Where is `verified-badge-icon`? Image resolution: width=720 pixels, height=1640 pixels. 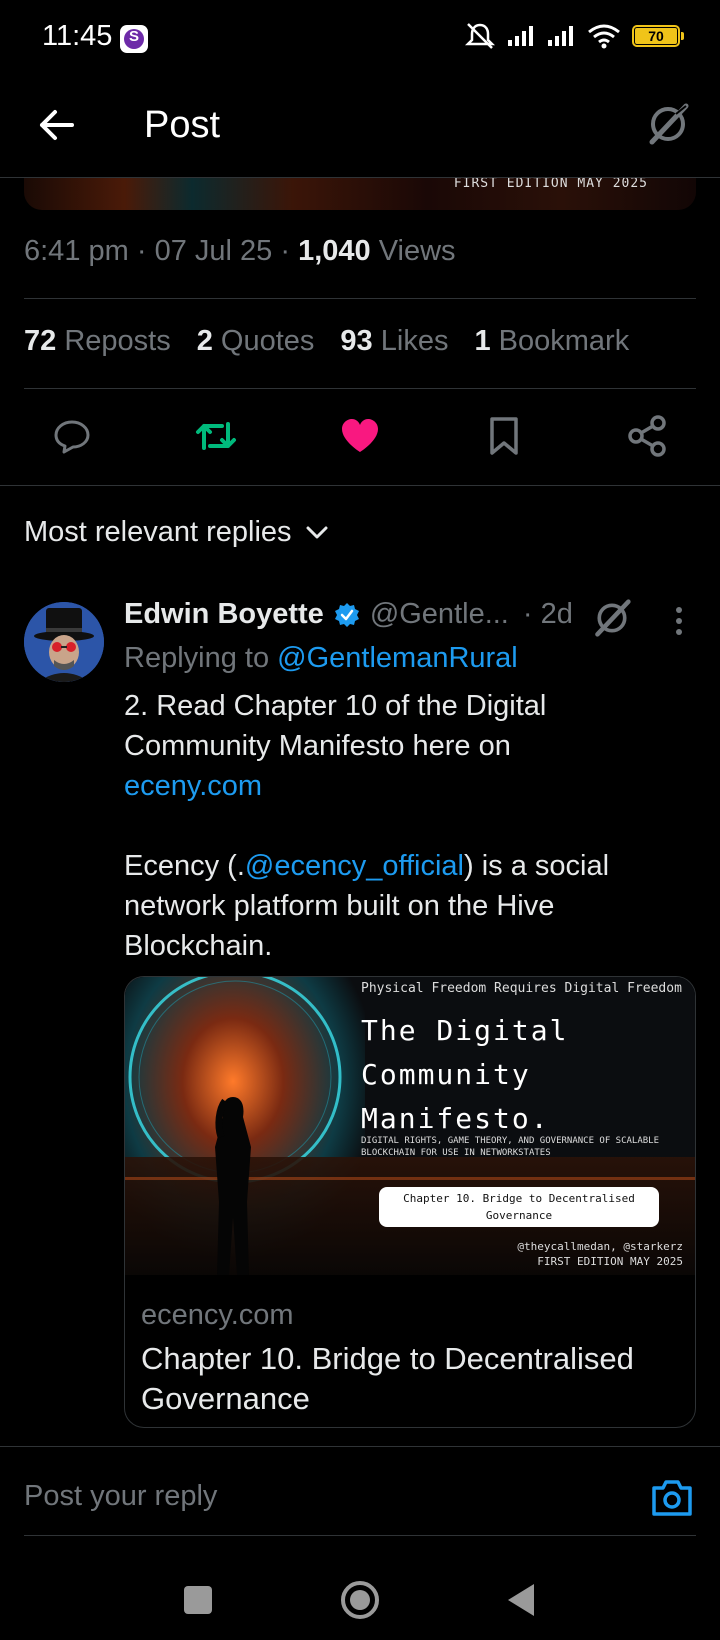
verified-badge-icon is located at coordinates (346, 614).